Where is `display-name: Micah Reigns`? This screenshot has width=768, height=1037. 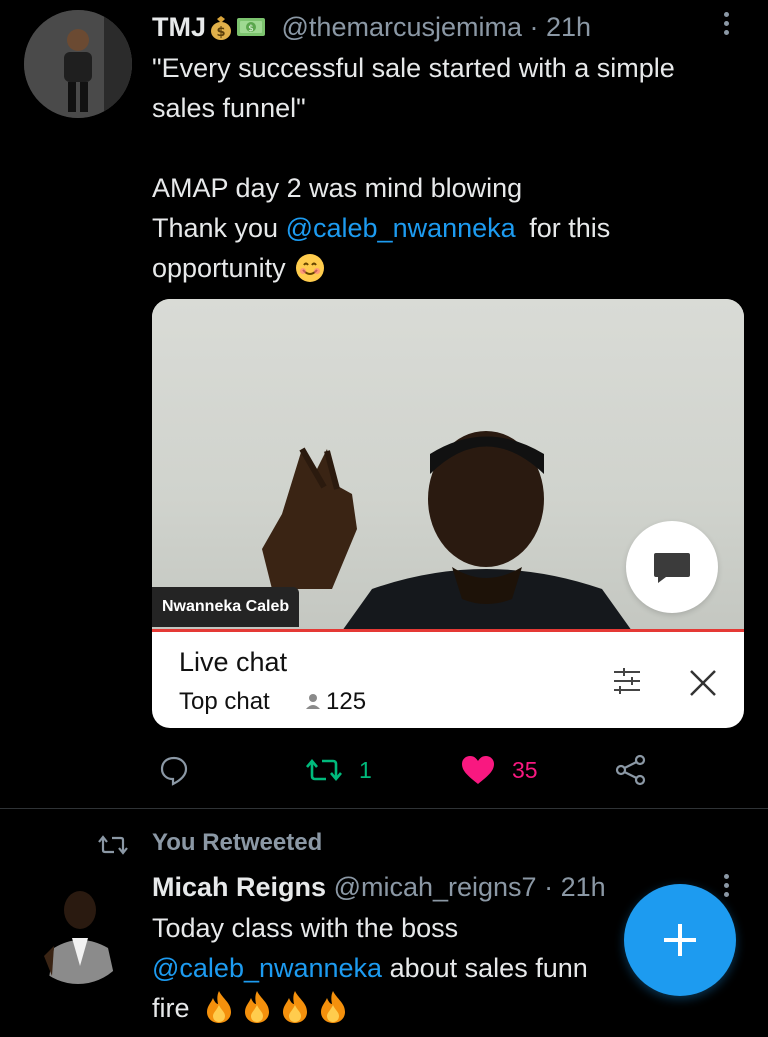 display-name: Micah Reigns is located at coordinates (239, 887).